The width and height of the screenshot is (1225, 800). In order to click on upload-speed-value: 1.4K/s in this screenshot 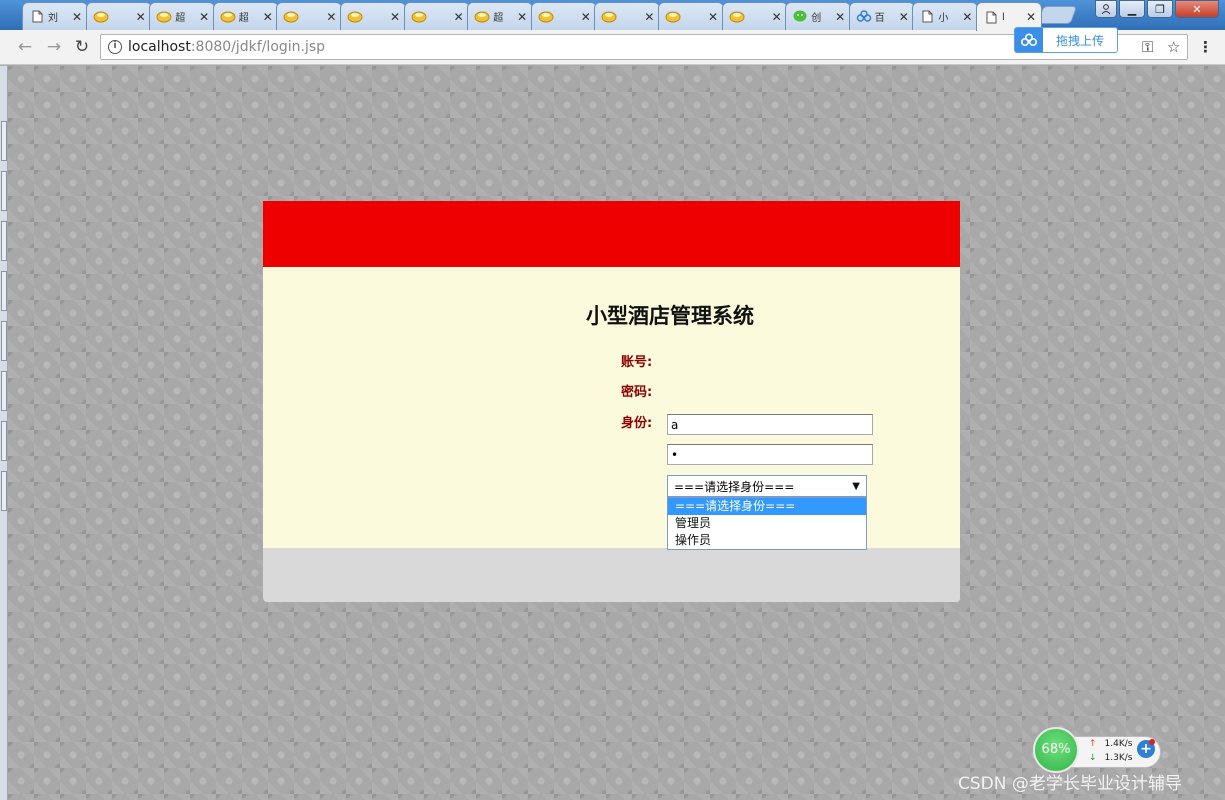, I will do `click(1118, 744)`.